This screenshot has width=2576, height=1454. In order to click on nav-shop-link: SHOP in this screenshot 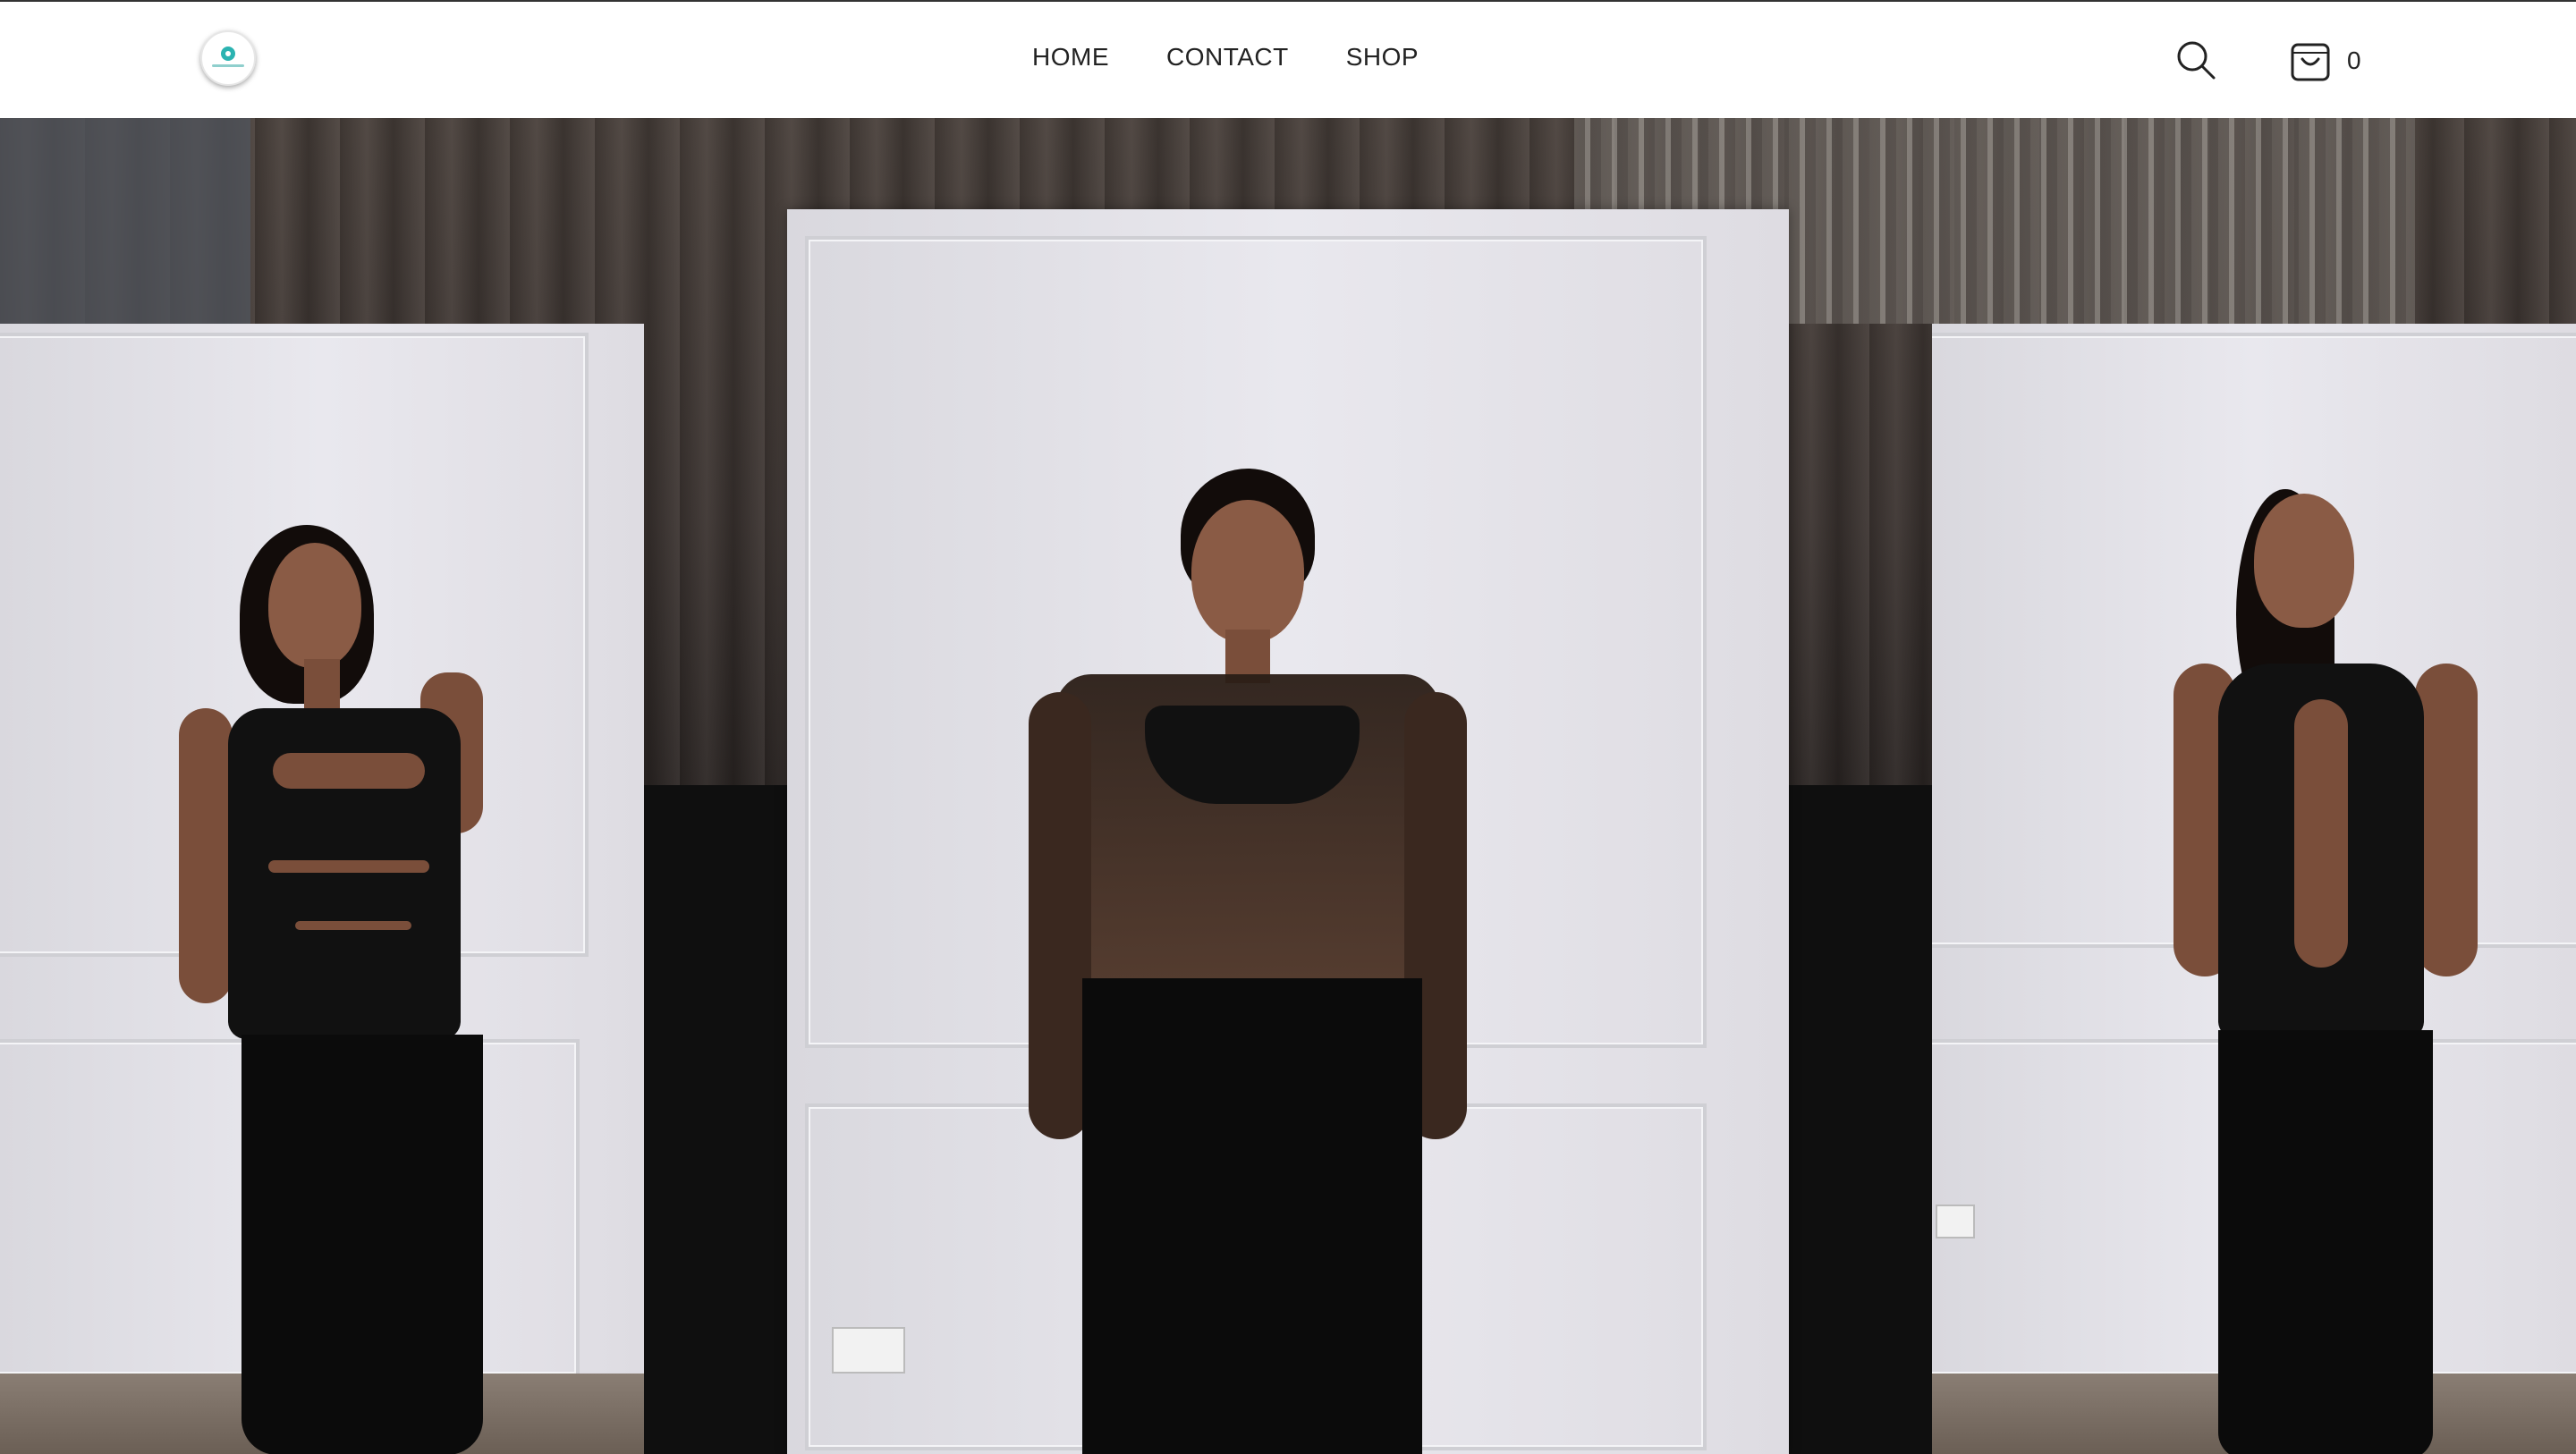, I will do `click(1382, 58)`.